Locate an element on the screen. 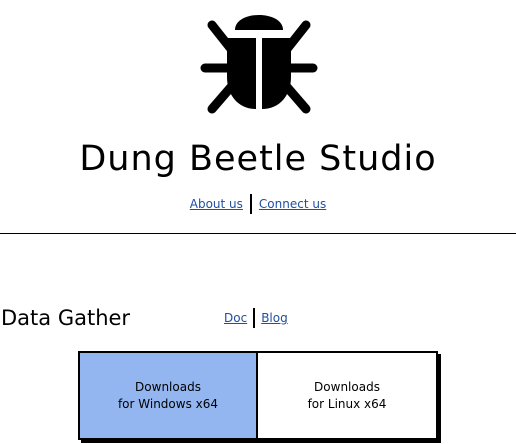 The height and width of the screenshot is (444, 516). download-windows-line2: for Windows x64 is located at coordinates (168, 403).